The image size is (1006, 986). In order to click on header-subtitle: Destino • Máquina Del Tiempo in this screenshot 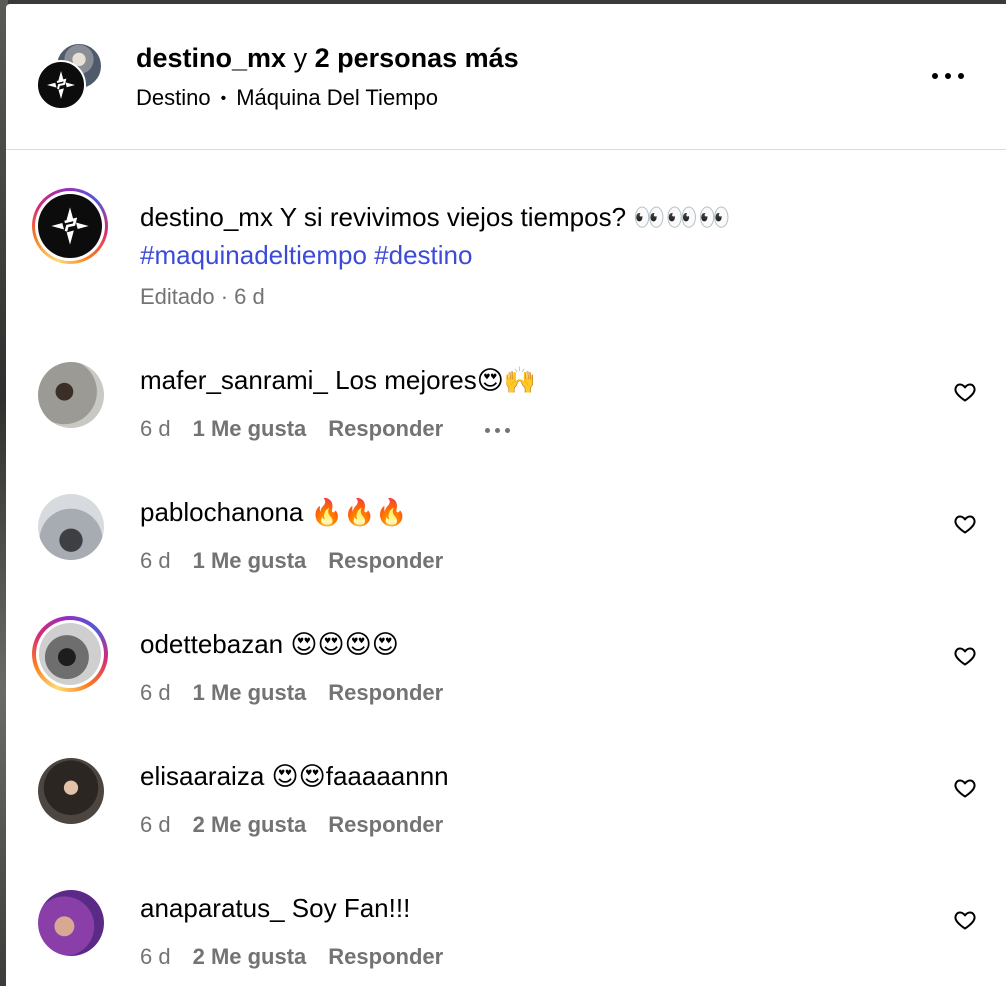, I will do `click(287, 98)`.